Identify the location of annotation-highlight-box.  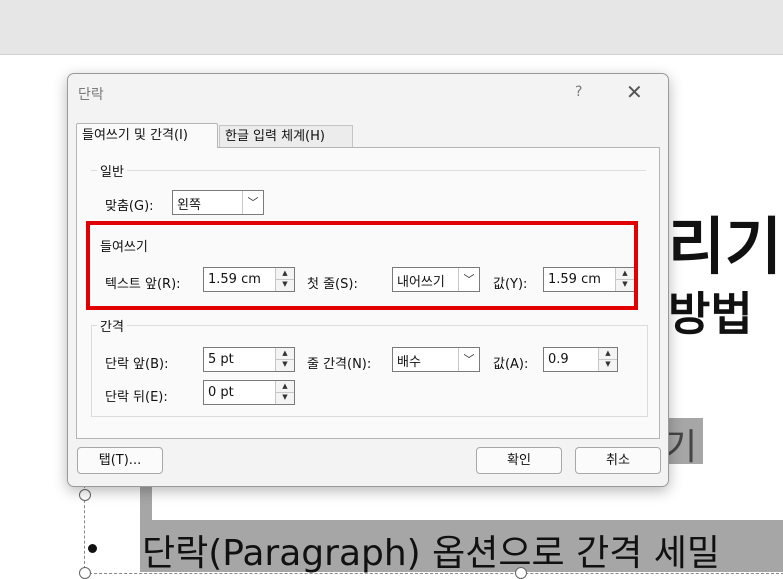
(362, 265).